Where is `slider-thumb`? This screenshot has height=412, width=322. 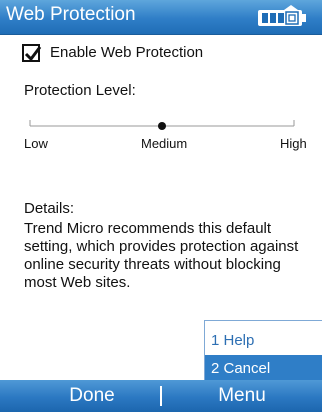
slider-thumb is located at coordinates (162, 126).